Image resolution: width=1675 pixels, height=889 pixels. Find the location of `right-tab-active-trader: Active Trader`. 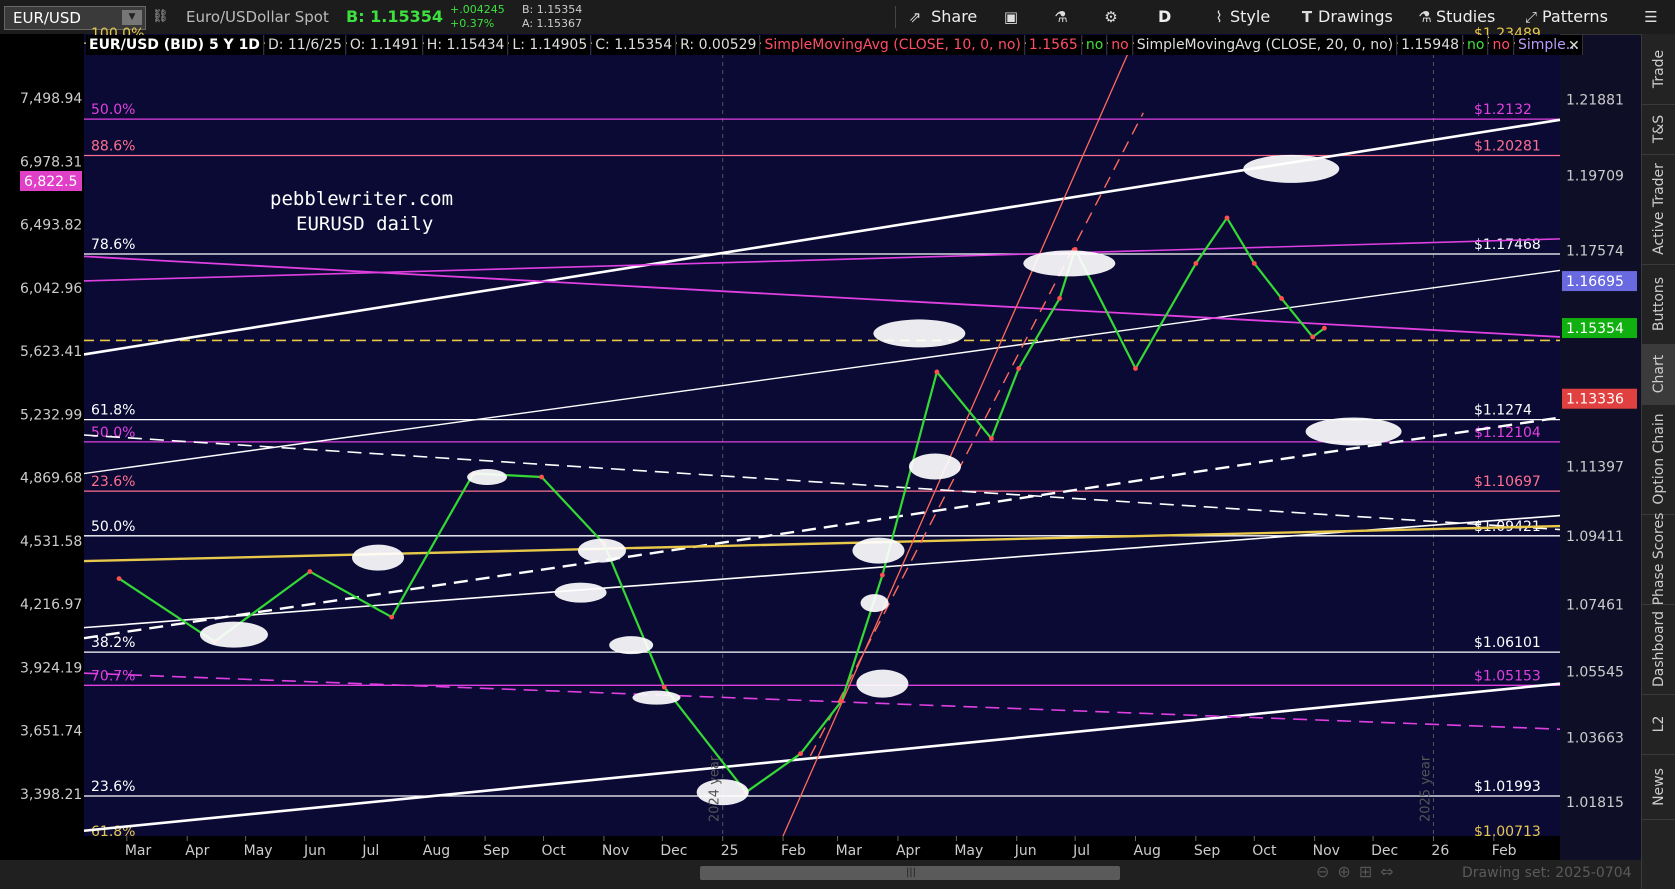

right-tab-active-trader: Active Trader is located at coordinates (1658, 209).